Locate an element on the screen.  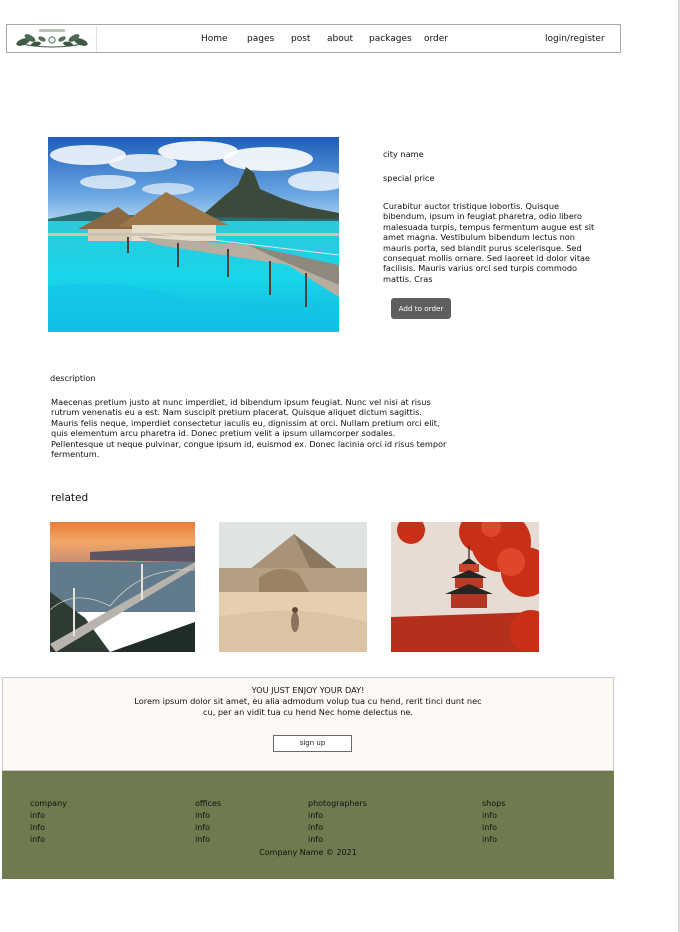
nav-link-home: Home is located at coordinates (214, 39).